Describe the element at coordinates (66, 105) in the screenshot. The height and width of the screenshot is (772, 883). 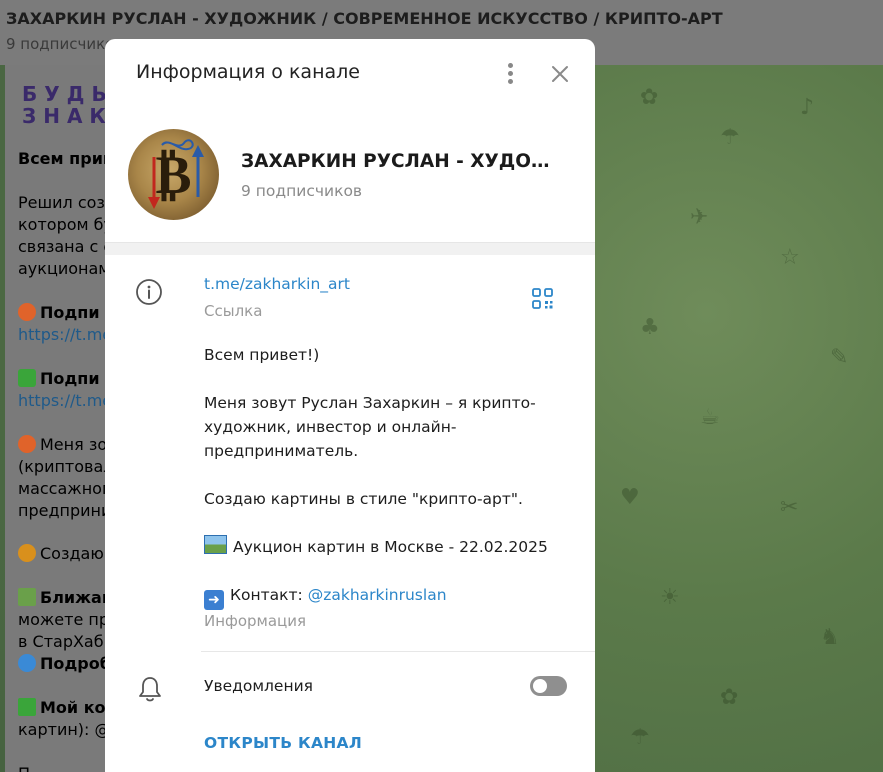
I see `promo-banner: БУДЬ ЗНАК` at that location.